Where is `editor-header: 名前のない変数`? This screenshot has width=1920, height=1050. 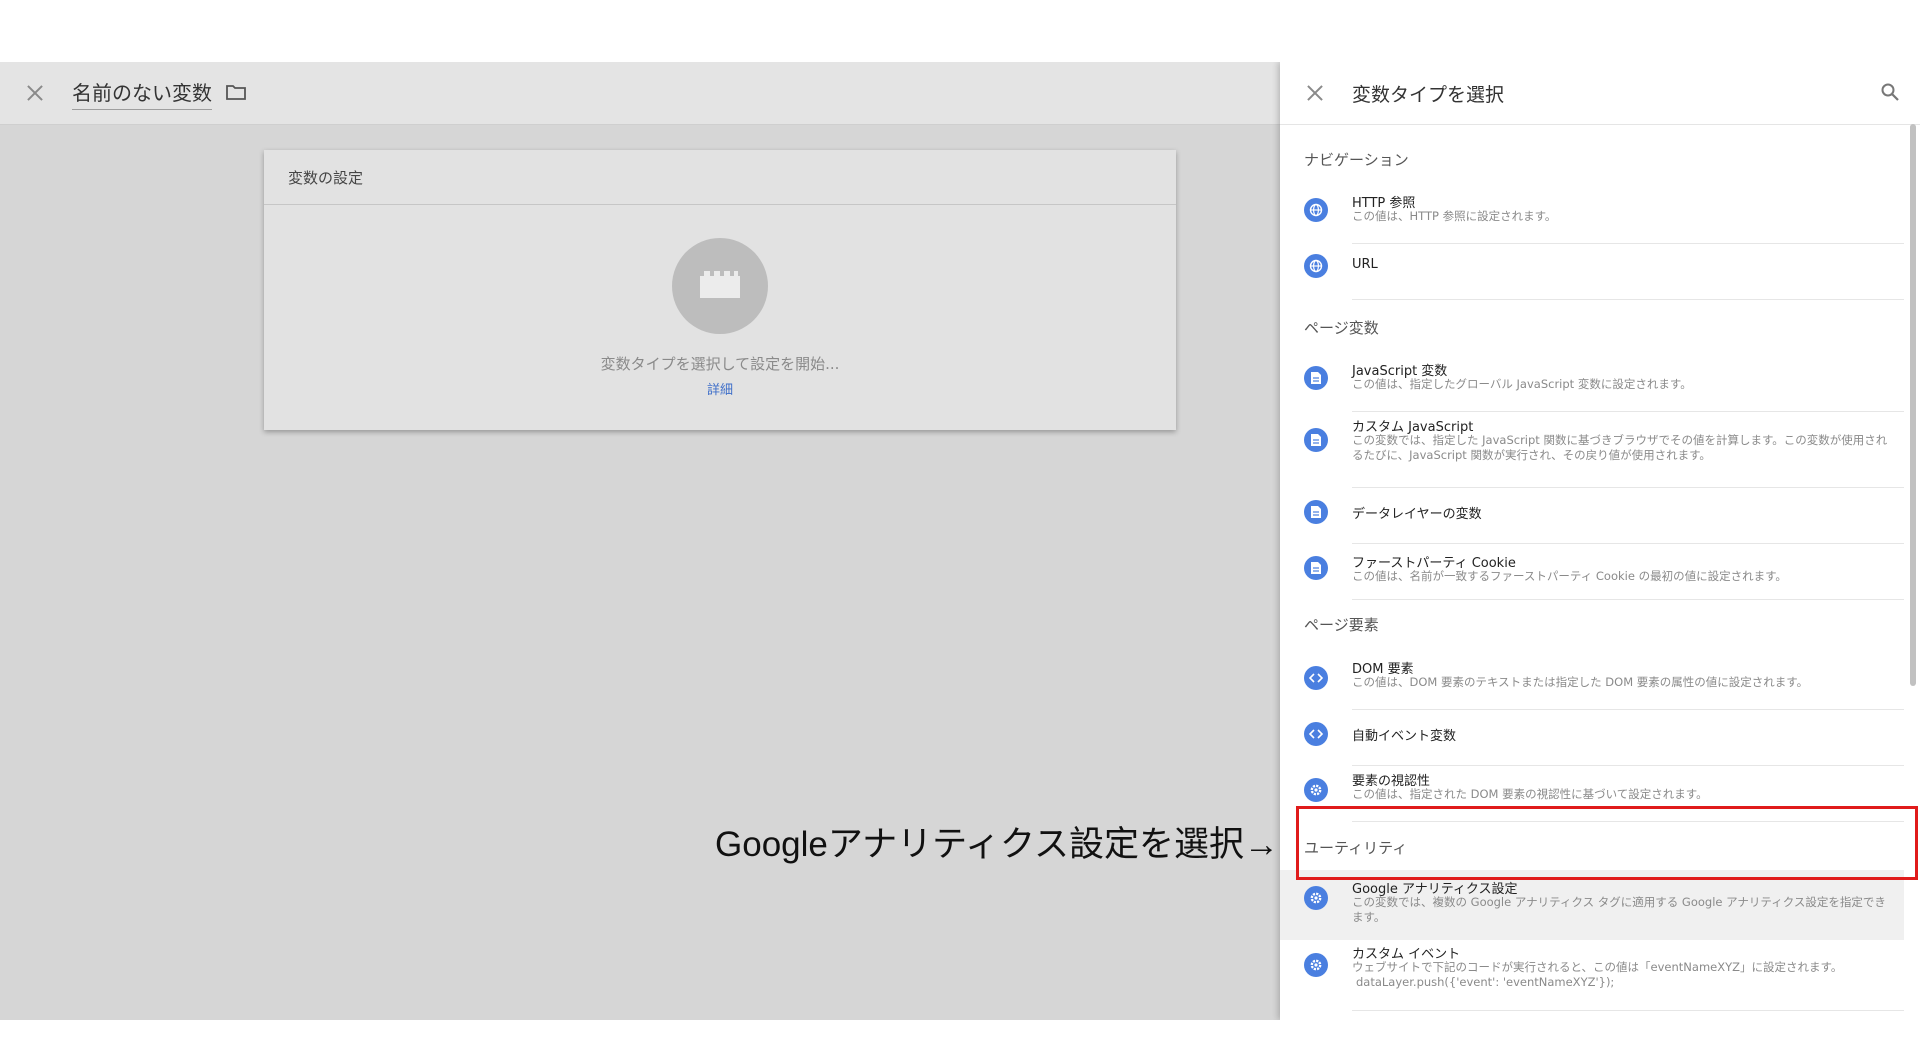 editor-header: 名前のない変数 is located at coordinates (640, 93).